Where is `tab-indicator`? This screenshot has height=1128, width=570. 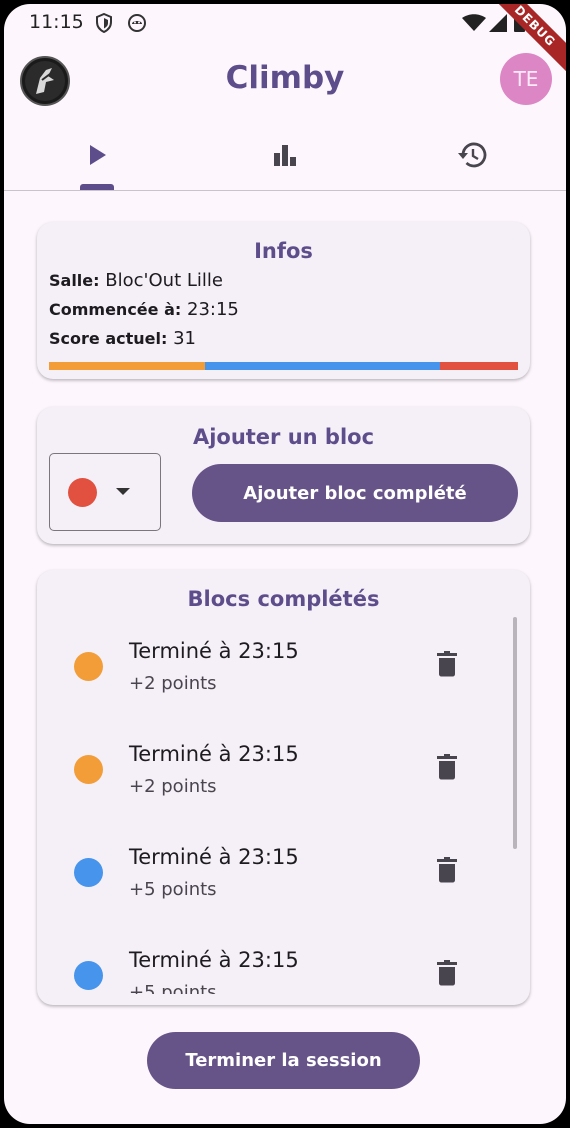
tab-indicator is located at coordinates (97, 187).